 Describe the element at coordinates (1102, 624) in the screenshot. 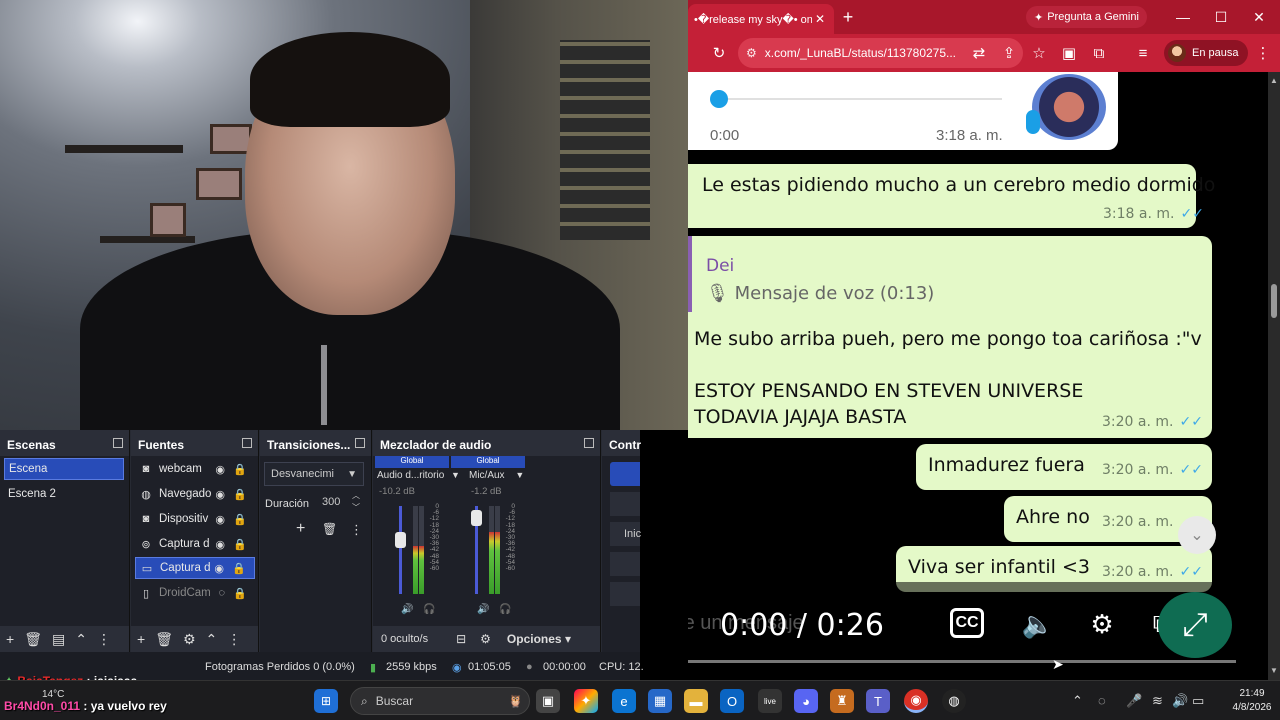

I see `settings-gear-icon: ⚙` at that location.